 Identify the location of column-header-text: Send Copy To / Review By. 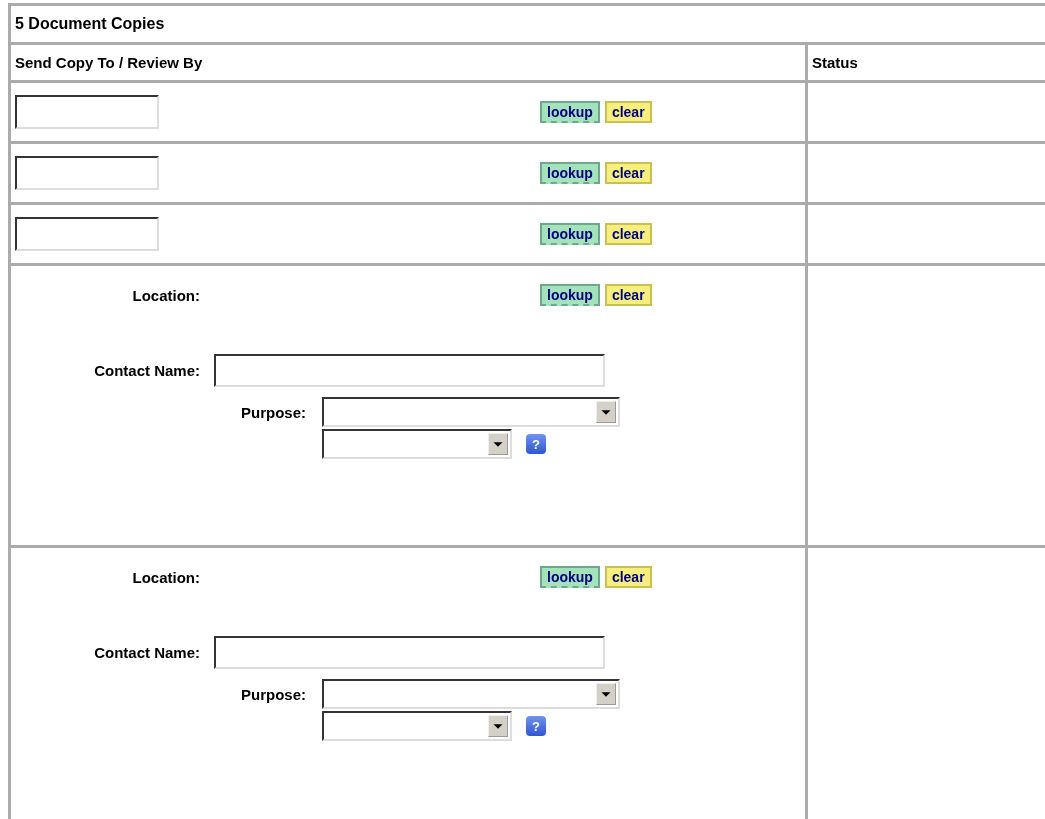
(109, 62).